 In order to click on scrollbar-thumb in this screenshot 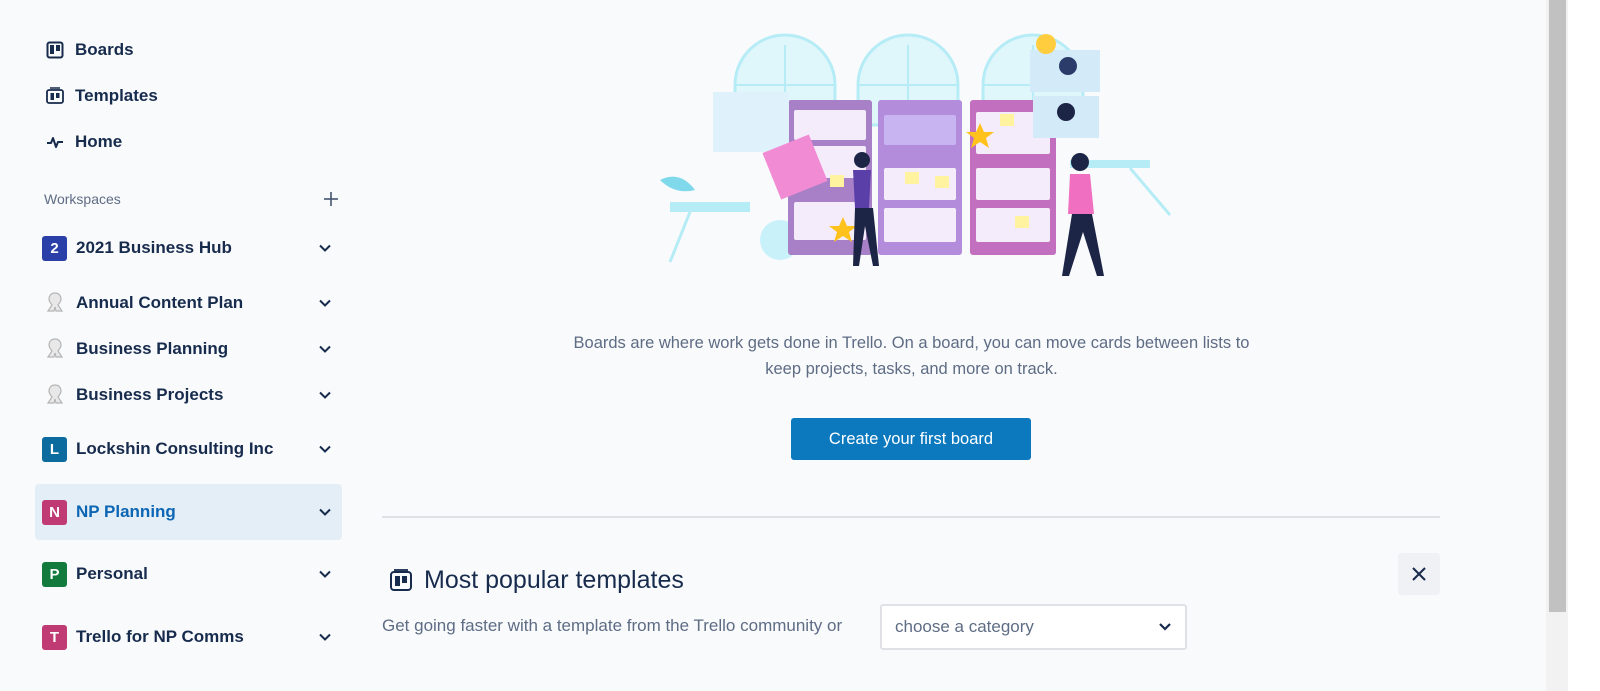, I will do `click(1557, 306)`.